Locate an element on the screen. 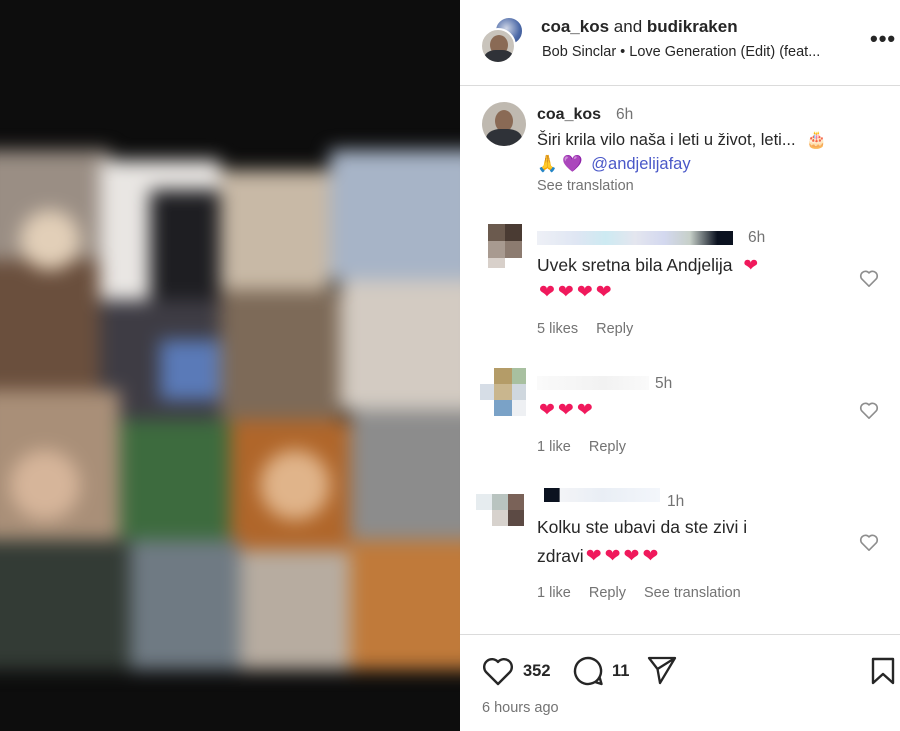  purple-heart-emoji: 💜 is located at coordinates (572, 164).